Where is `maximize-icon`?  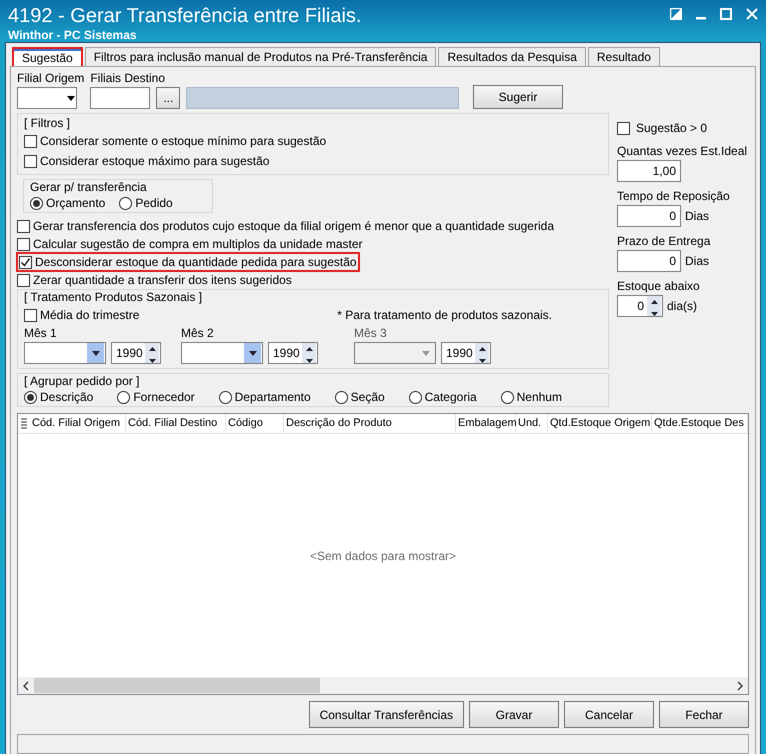 maximize-icon is located at coordinates (726, 14).